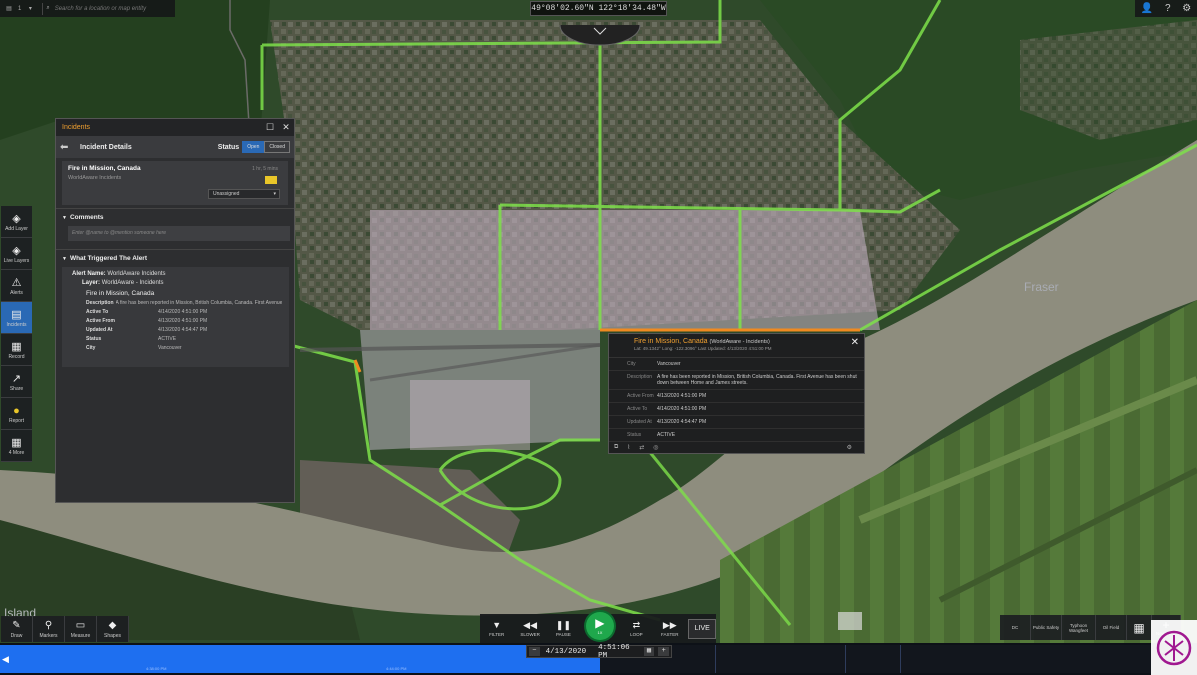 The height and width of the screenshot is (675, 1197). I want to click on back-arrow-icon: ⬅, so click(70, 147).